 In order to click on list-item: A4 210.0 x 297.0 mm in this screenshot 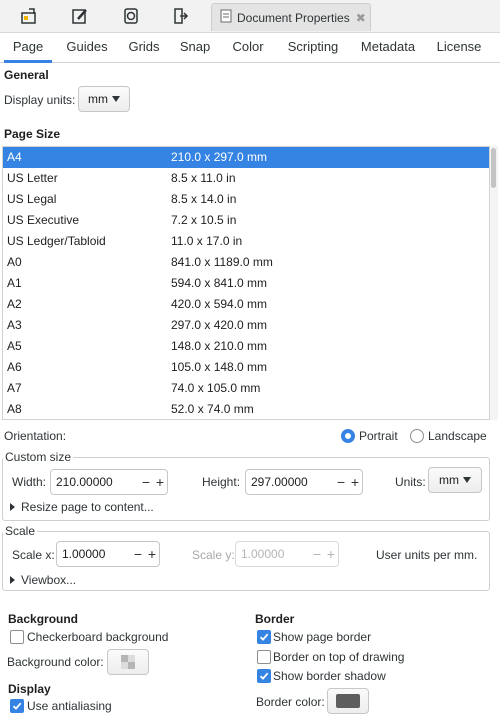, I will do `click(246, 157)`.